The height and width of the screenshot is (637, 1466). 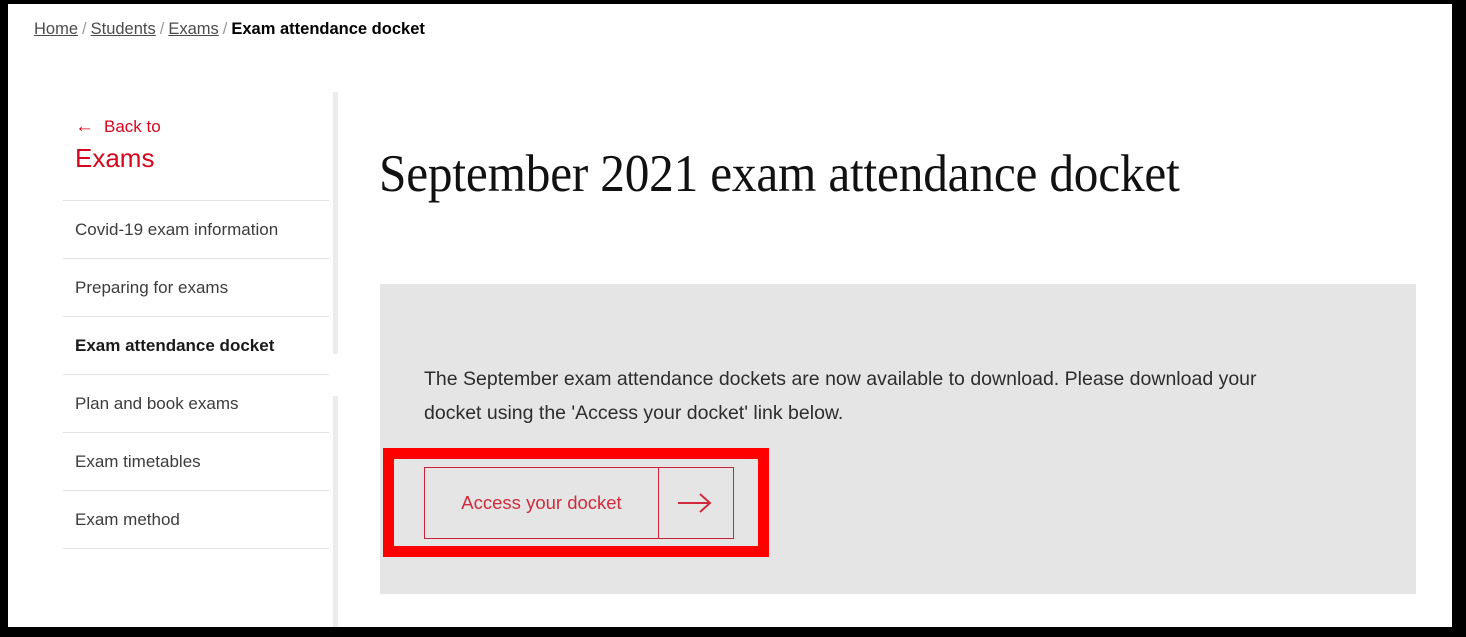 What do you see at coordinates (695, 503) in the screenshot?
I see `arrow-right-icon` at bounding box center [695, 503].